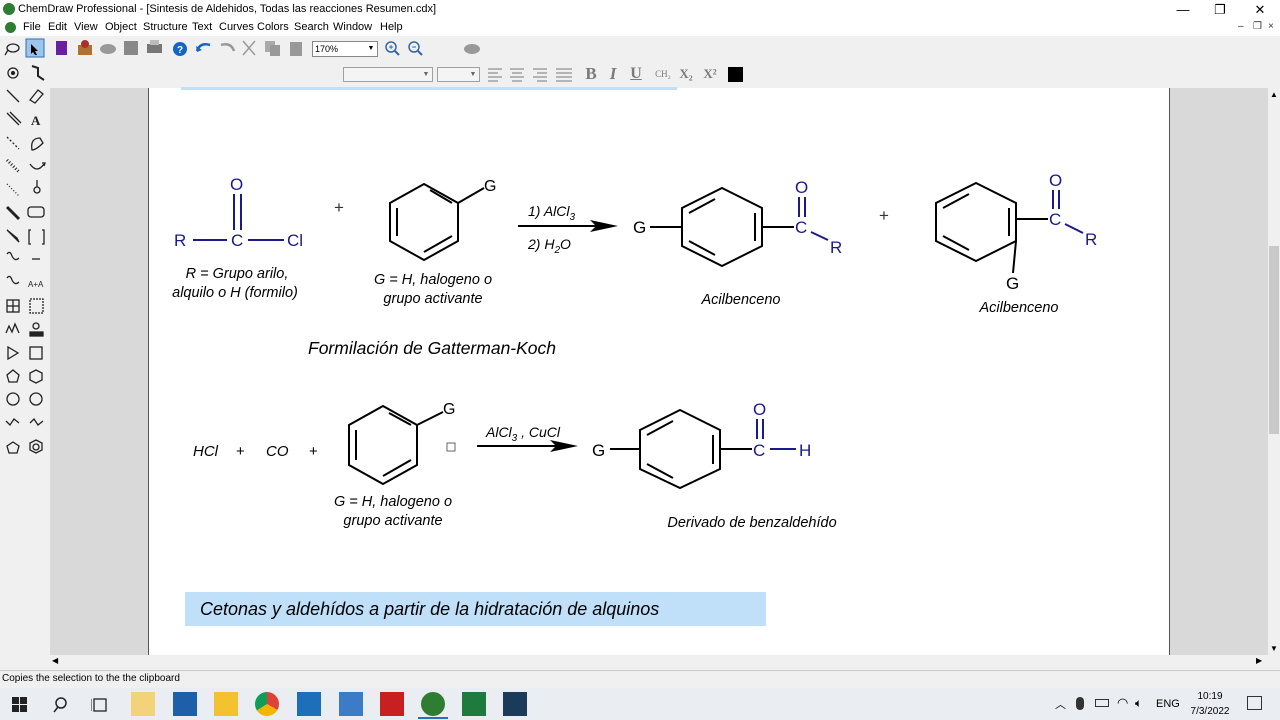 The image size is (1280, 720). Describe the element at coordinates (681, 449) in the screenshot. I see `benzaldehyde-product` at that location.